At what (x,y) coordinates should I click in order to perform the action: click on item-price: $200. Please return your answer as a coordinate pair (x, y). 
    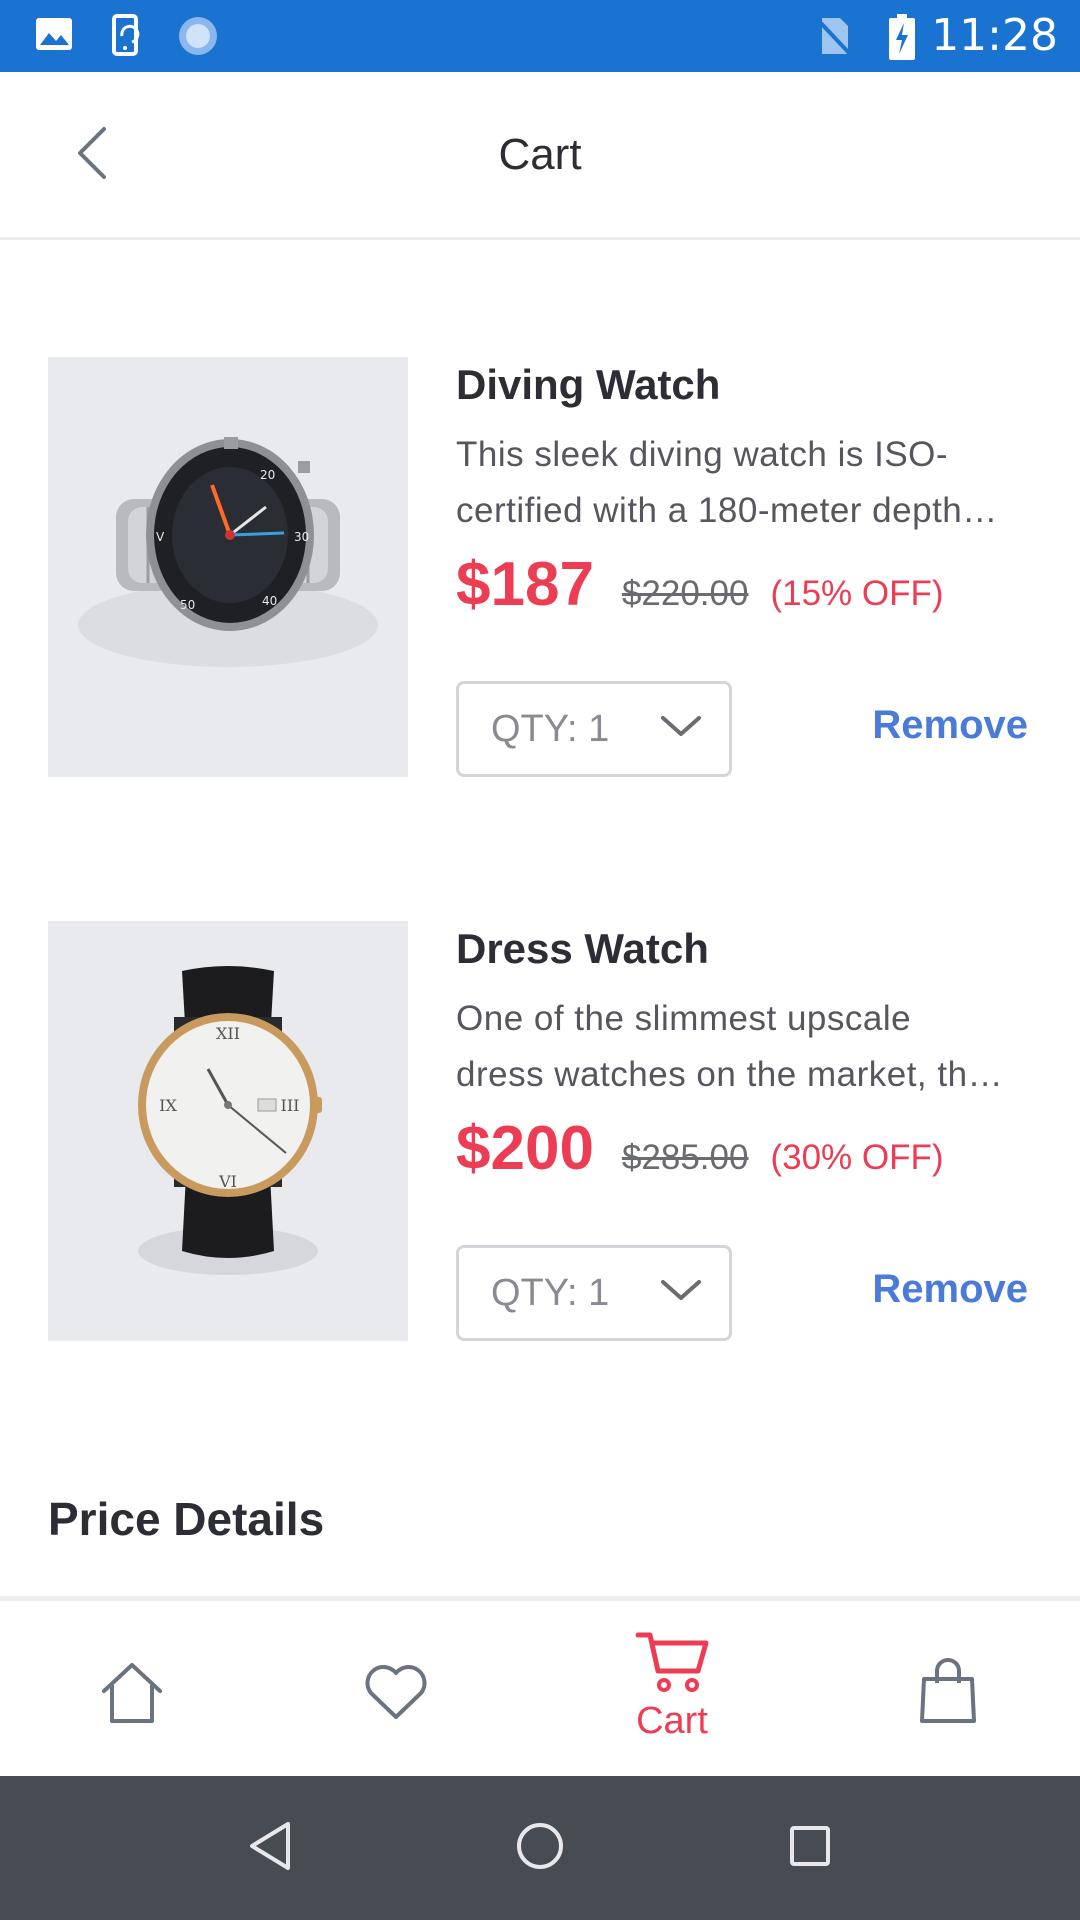
    Looking at the image, I should click on (525, 1148).